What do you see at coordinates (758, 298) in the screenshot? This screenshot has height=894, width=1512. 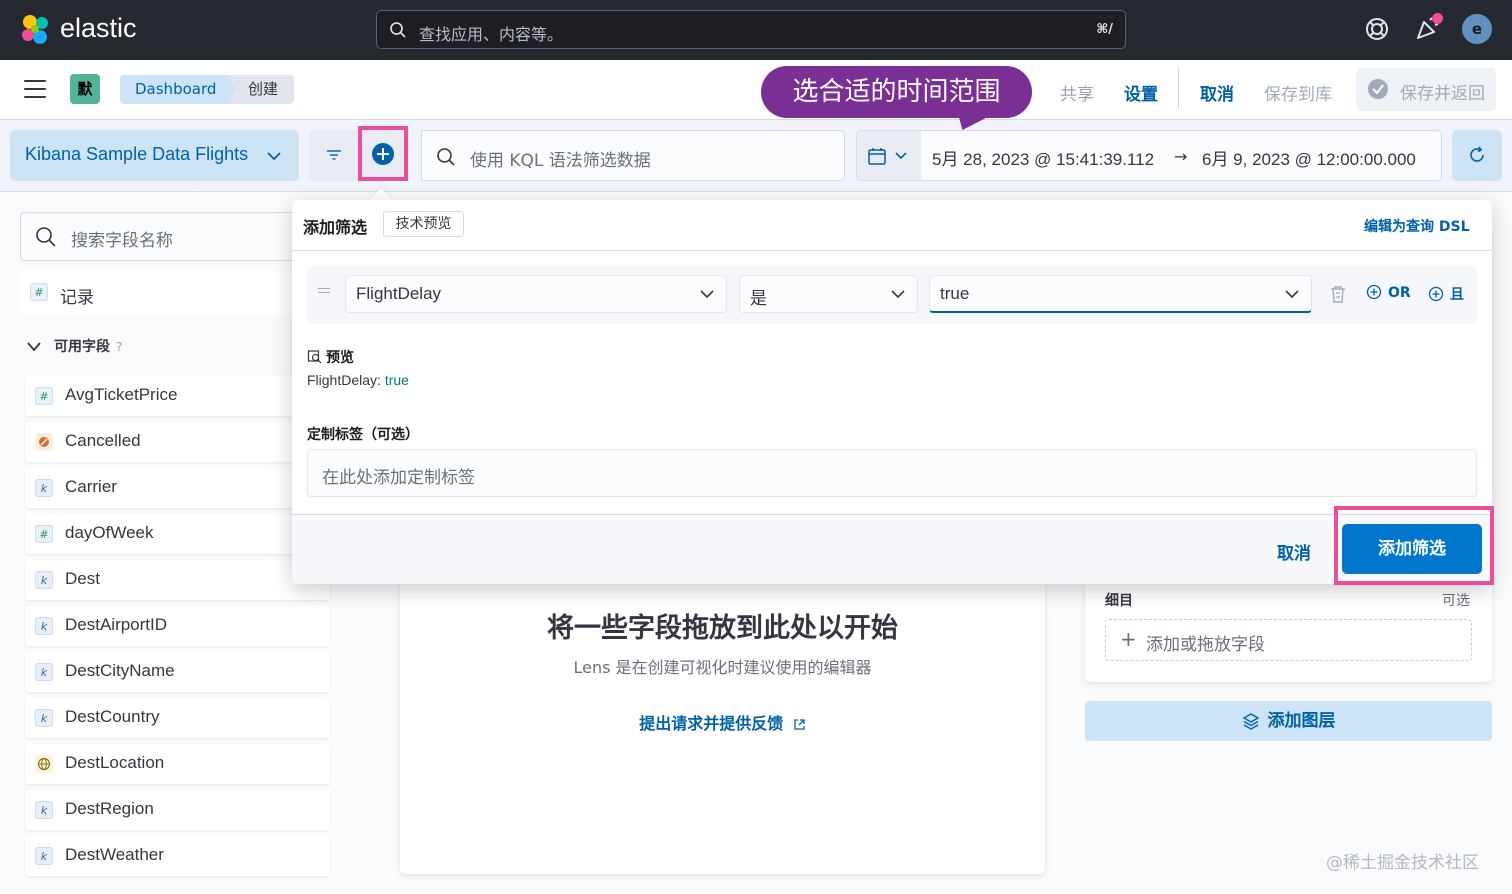 I see `operator-select-value: 是` at bounding box center [758, 298].